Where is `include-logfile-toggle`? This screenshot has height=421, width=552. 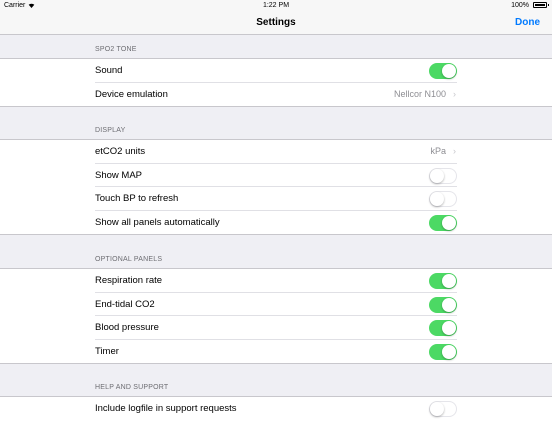 include-logfile-toggle is located at coordinates (443, 409).